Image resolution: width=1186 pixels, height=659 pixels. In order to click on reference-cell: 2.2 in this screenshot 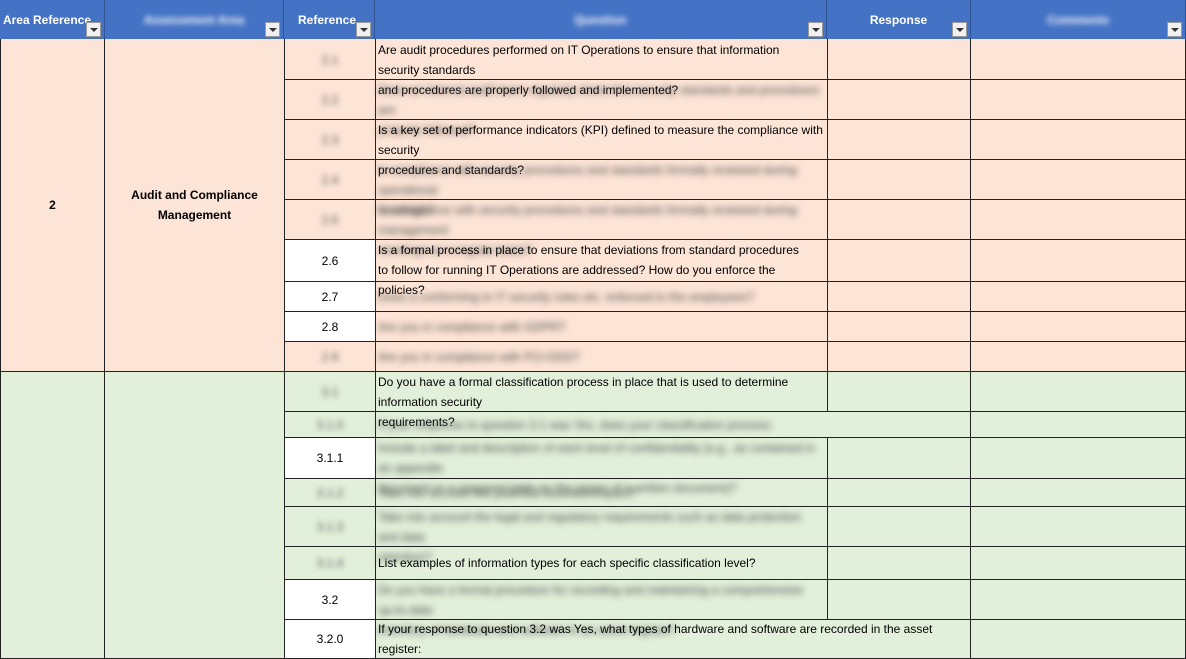, I will do `click(330, 99)`.